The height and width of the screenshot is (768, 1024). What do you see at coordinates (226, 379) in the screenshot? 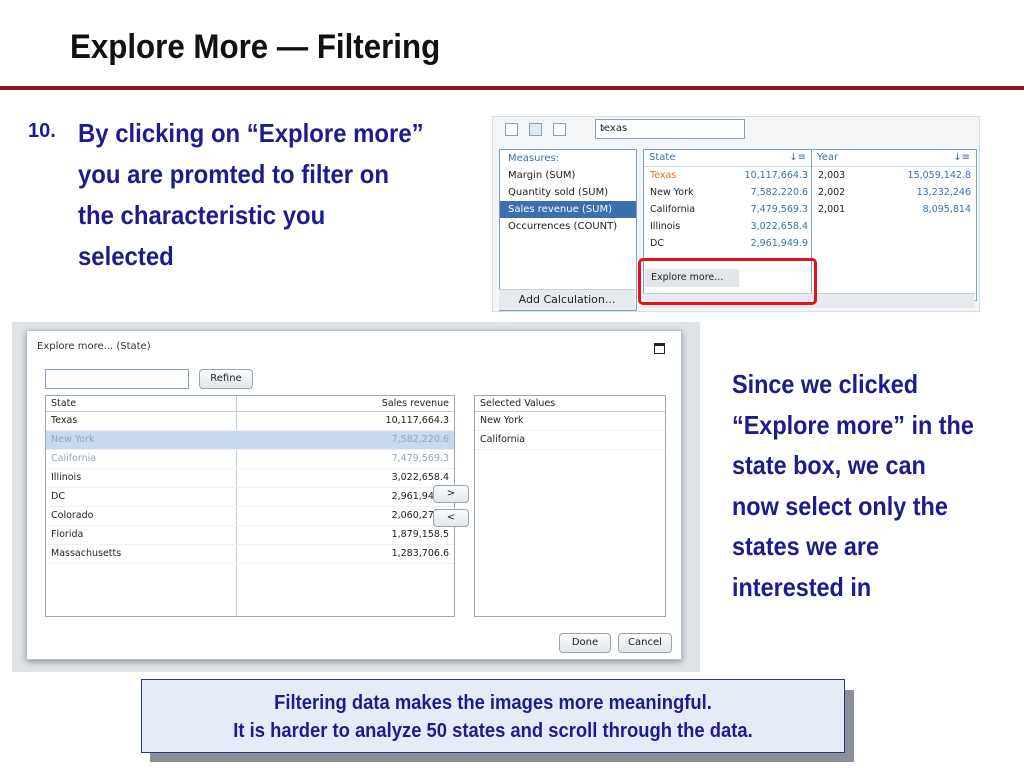
I see `refine-button: Refine` at bounding box center [226, 379].